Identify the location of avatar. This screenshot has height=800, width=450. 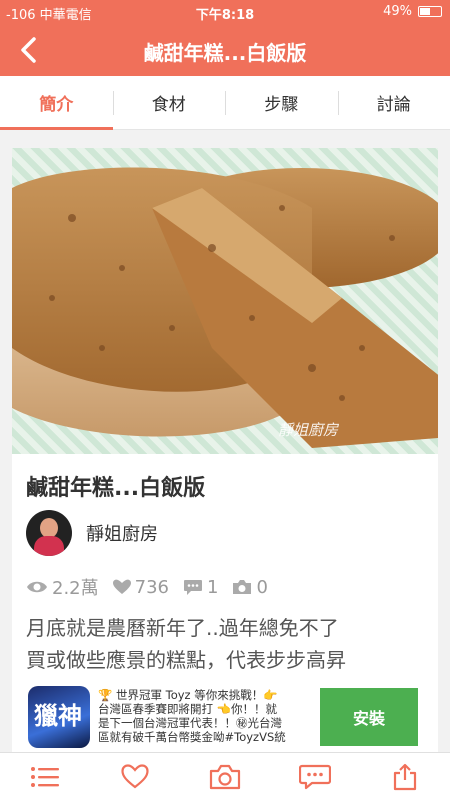
(49, 533).